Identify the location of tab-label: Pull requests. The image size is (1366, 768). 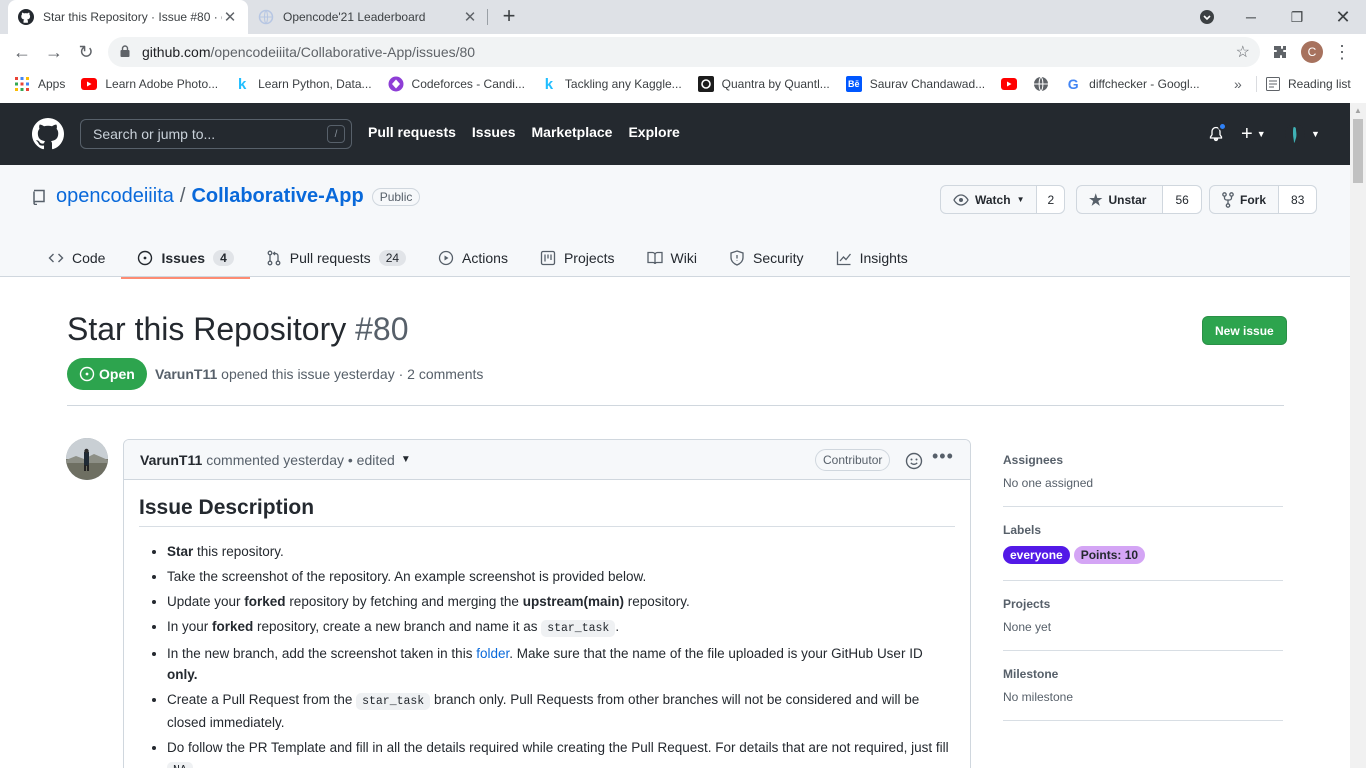
(330, 258).